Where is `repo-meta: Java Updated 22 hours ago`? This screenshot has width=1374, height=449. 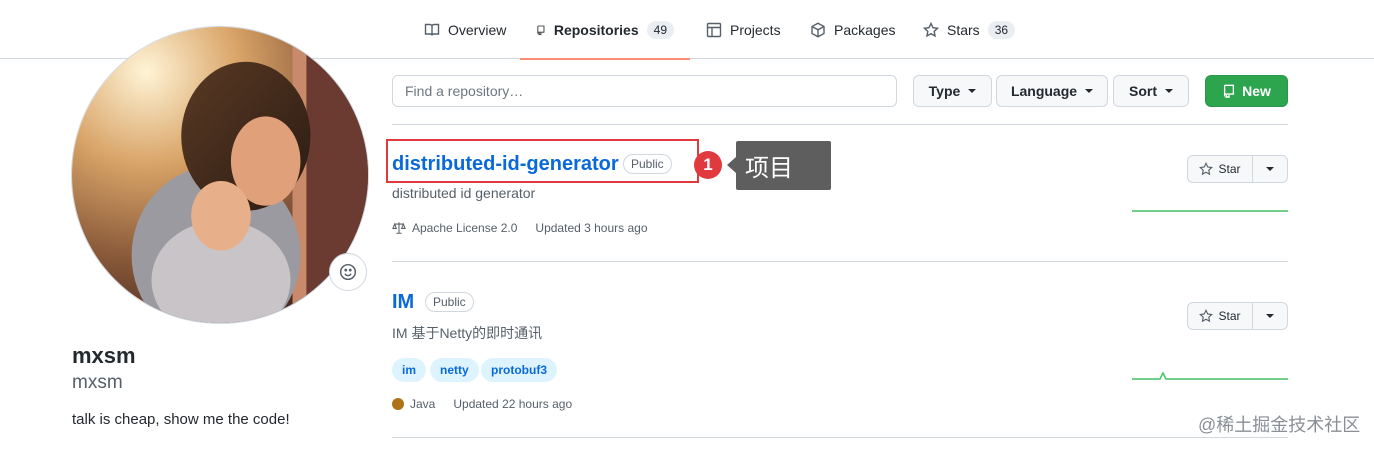
repo-meta: Java Updated 22 hours ago is located at coordinates (482, 404).